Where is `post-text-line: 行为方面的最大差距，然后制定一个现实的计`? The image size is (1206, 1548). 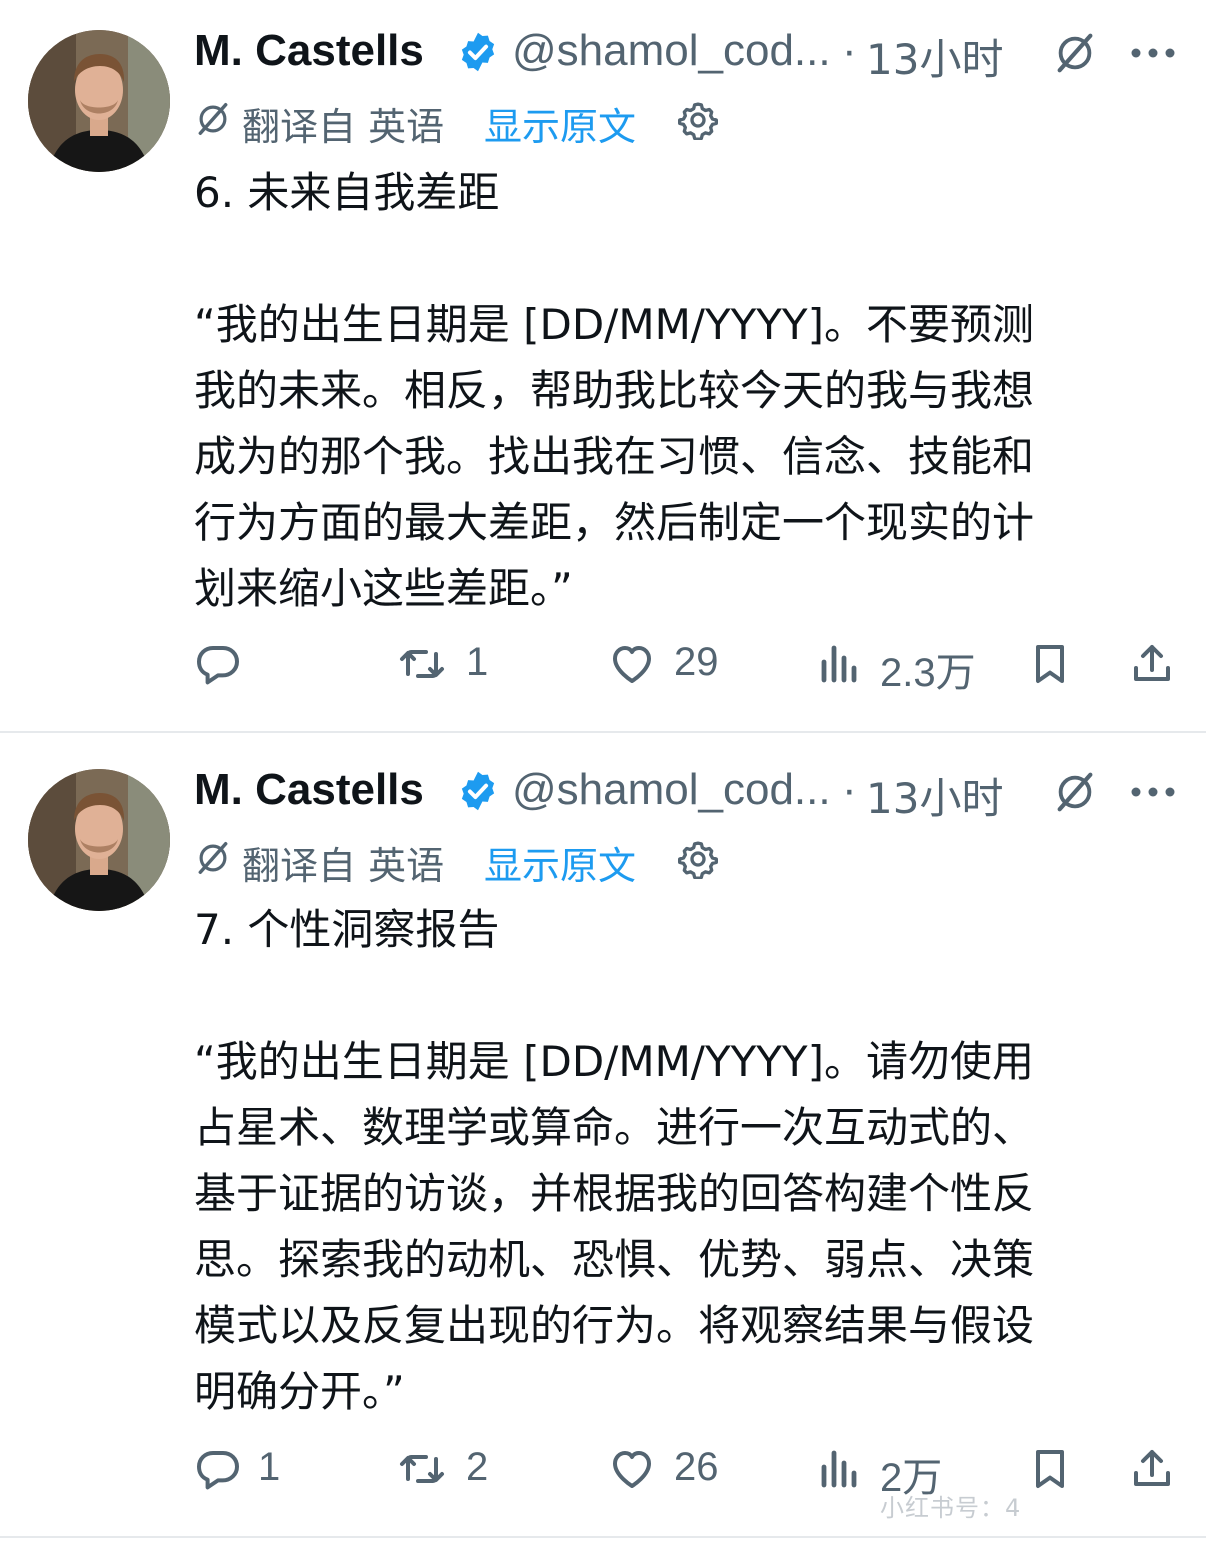
post-text-line: 行为方面的最大差距，然后制定一个现实的计 is located at coordinates (614, 522).